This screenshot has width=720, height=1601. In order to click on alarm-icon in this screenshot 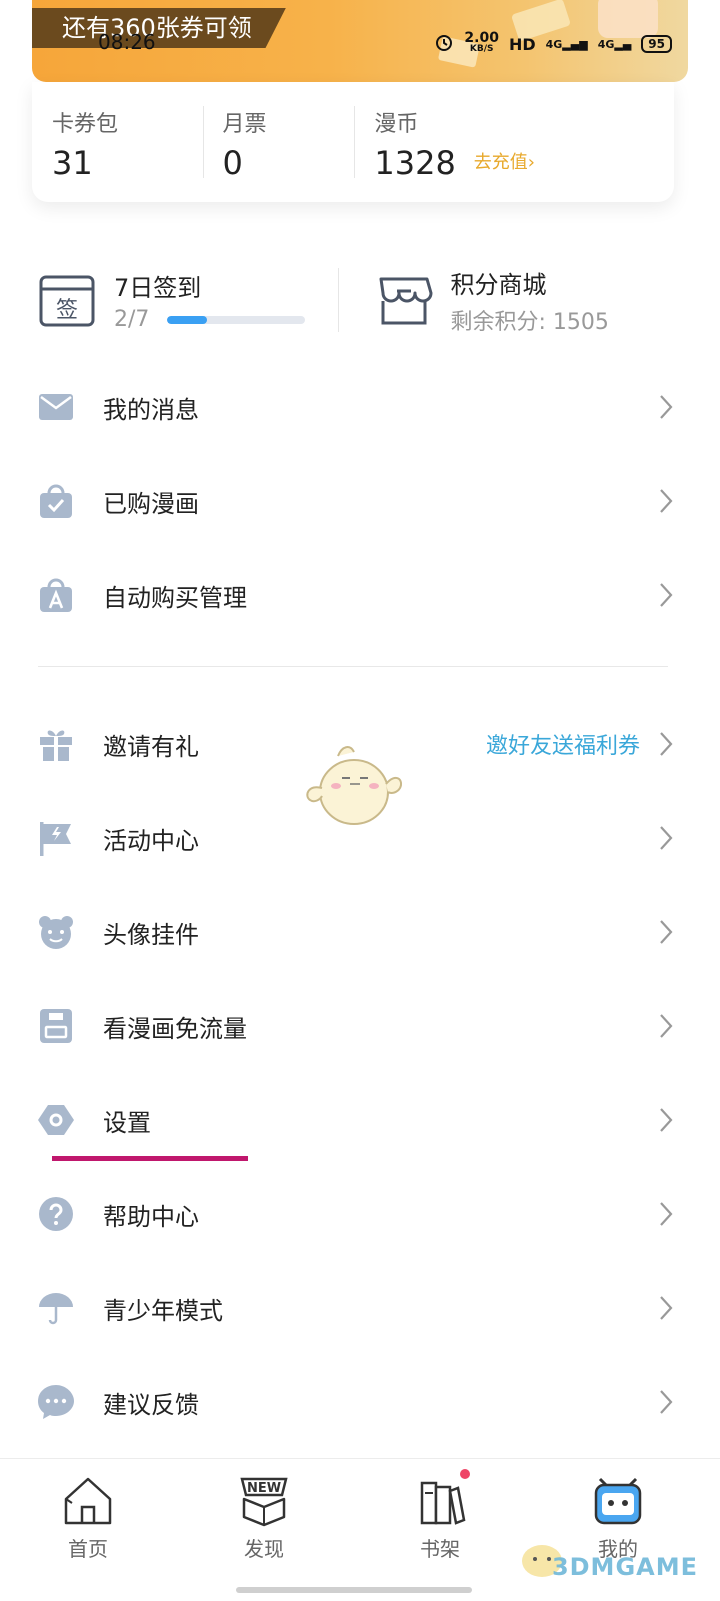, I will do `click(444, 44)`.